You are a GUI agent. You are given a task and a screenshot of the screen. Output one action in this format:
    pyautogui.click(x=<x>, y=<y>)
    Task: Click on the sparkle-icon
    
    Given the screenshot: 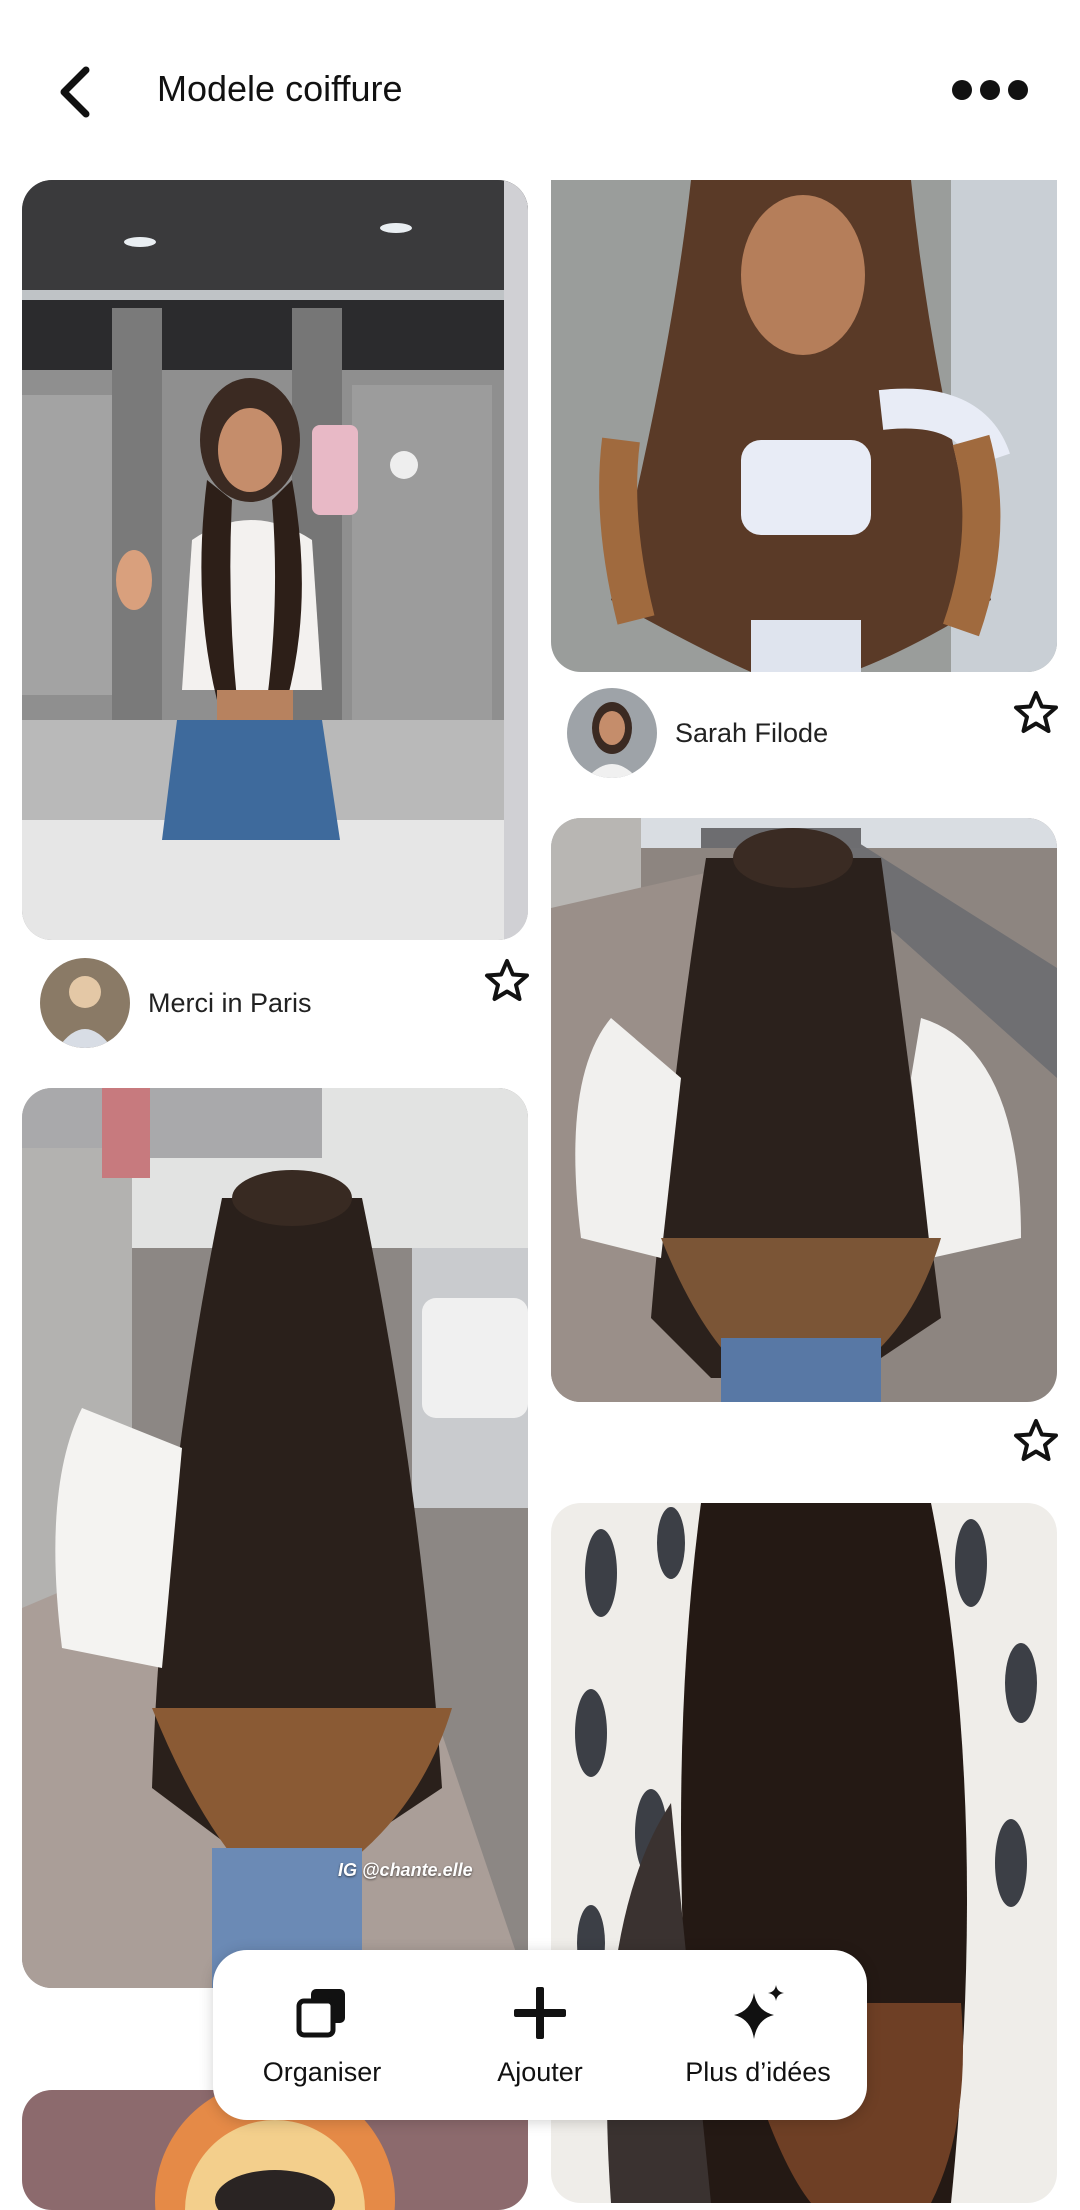 What is the action you would take?
    pyautogui.click(x=759, y=2011)
    